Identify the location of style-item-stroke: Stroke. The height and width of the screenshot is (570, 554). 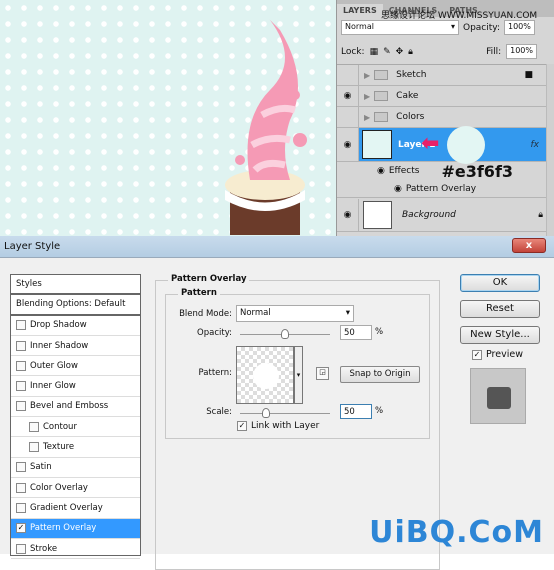
(75, 549).